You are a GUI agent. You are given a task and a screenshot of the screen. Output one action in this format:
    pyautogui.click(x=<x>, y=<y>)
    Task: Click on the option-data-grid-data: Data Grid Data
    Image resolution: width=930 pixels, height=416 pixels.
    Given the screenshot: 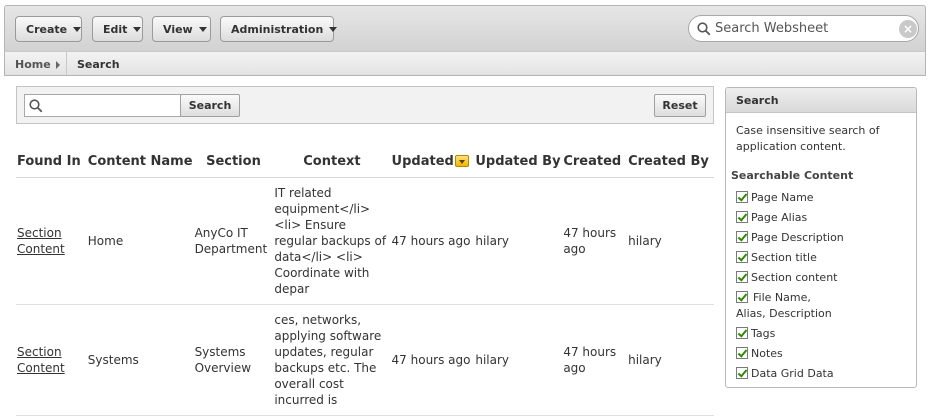 What is the action you would take?
    pyautogui.click(x=785, y=374)
    